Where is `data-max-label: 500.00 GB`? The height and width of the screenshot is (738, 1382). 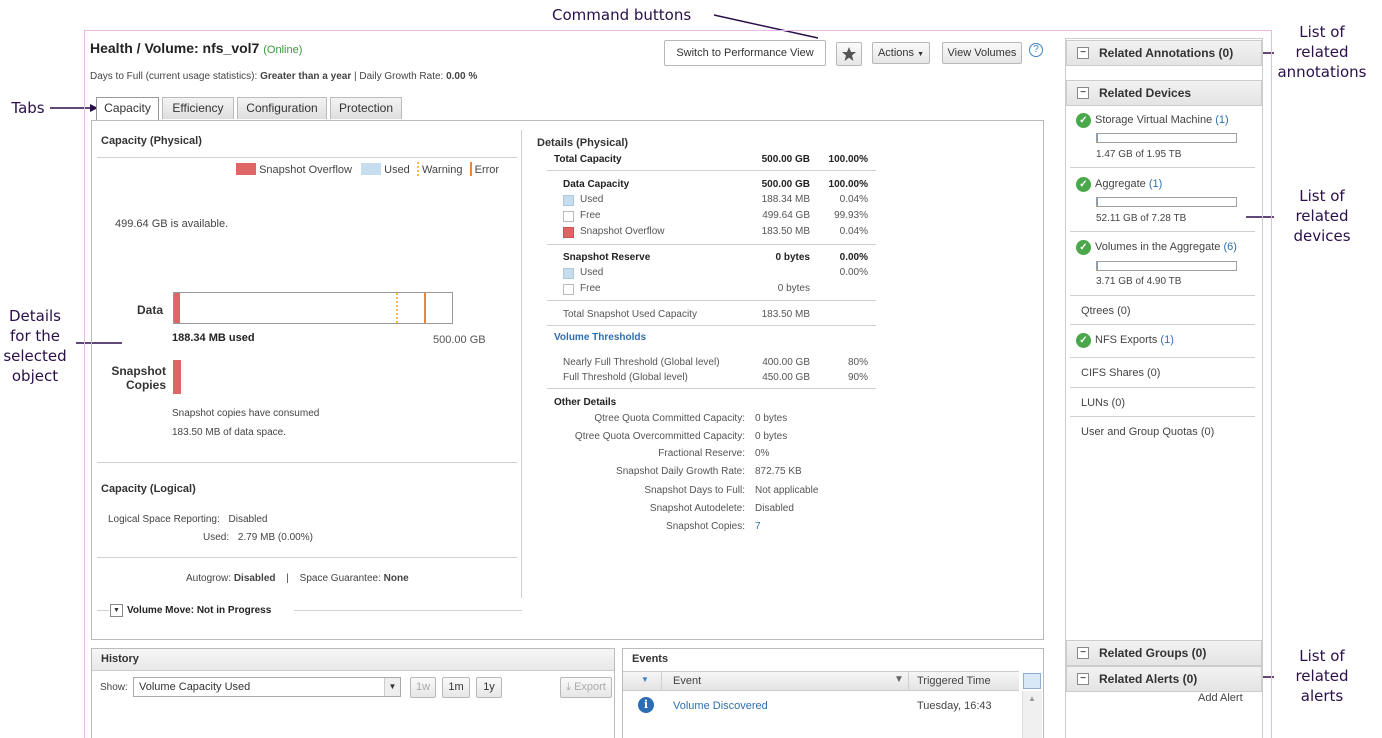 data-max-label: 500.00 GB is located at coordinates (459, 340).